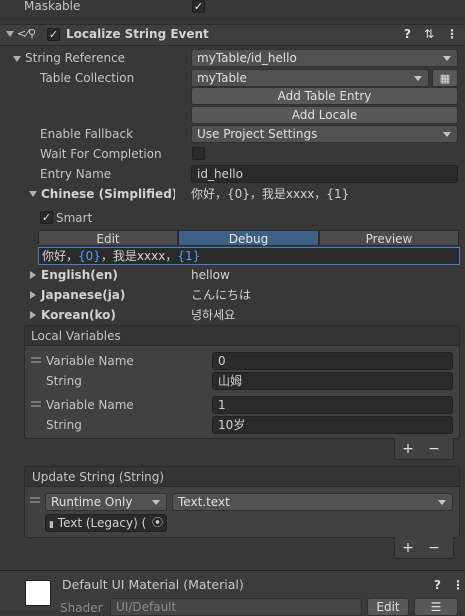  I want to click on table-collection-label: Table Collection, so click(87, 78).